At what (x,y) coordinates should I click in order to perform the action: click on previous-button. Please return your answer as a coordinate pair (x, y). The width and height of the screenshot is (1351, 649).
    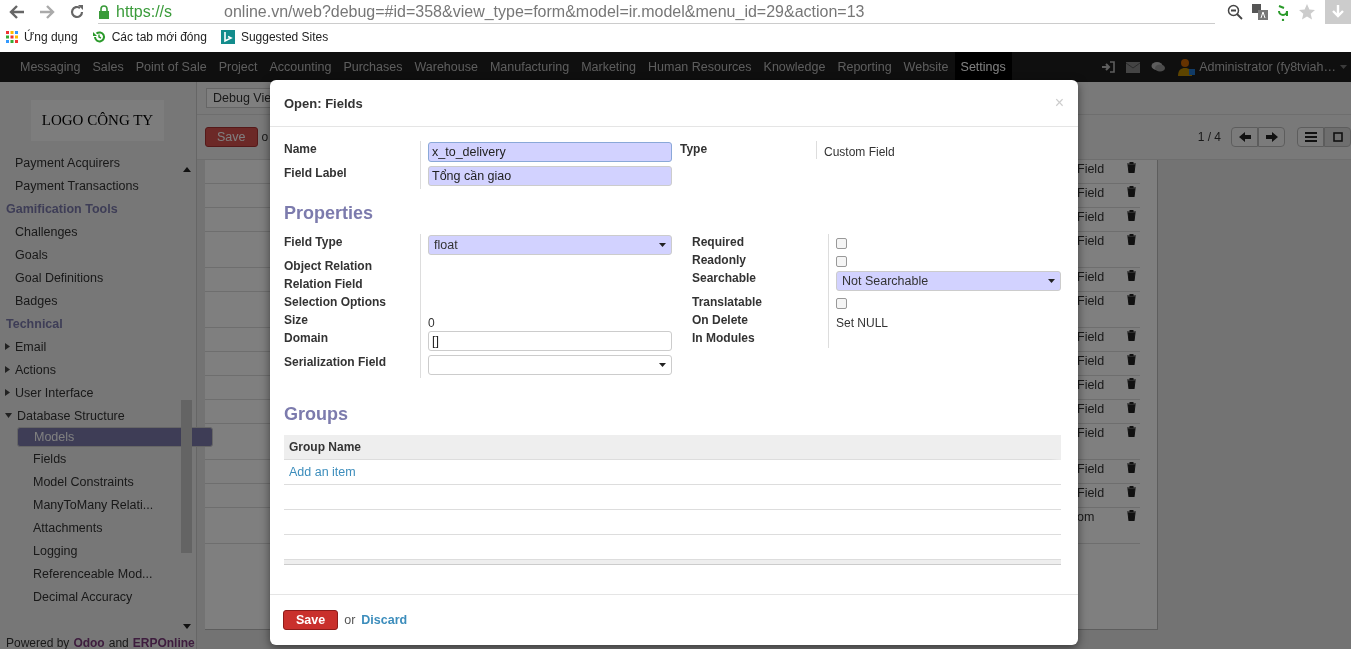
    Looking at the image, I should click on (1244, 137).